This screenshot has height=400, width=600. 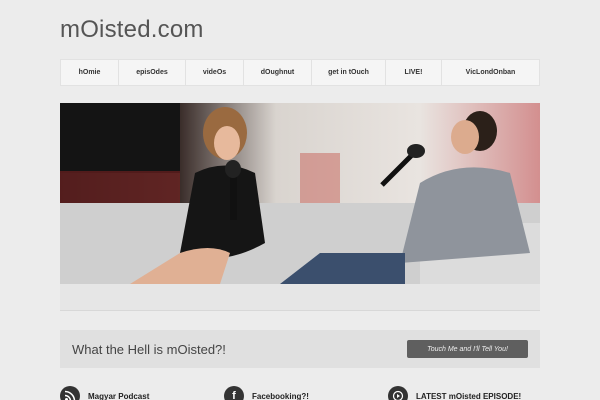 What do you see at coordinates (490, 72) in the screenshot?
I see `nav-item-viclondonban: VicLondOnban` at bounding box center [490, 72].